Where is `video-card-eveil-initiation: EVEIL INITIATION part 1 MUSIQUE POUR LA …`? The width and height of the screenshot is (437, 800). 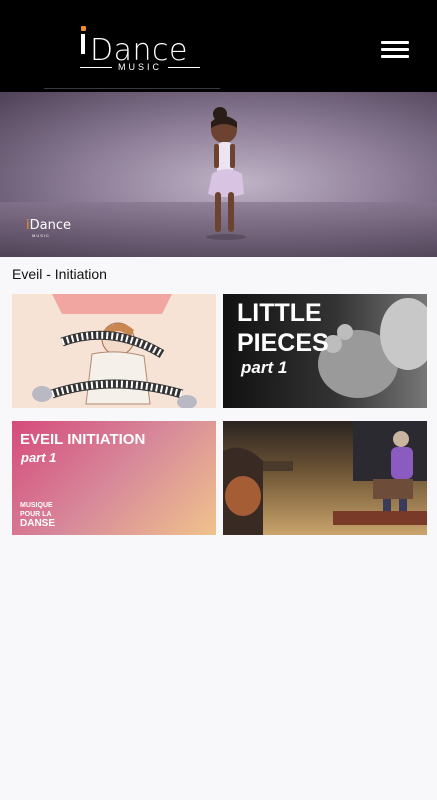 video-card-eveil-initiation: EVEIL INITIATION part 1 MUSIQUE POUR LA … is located at coordinates (114, 478).